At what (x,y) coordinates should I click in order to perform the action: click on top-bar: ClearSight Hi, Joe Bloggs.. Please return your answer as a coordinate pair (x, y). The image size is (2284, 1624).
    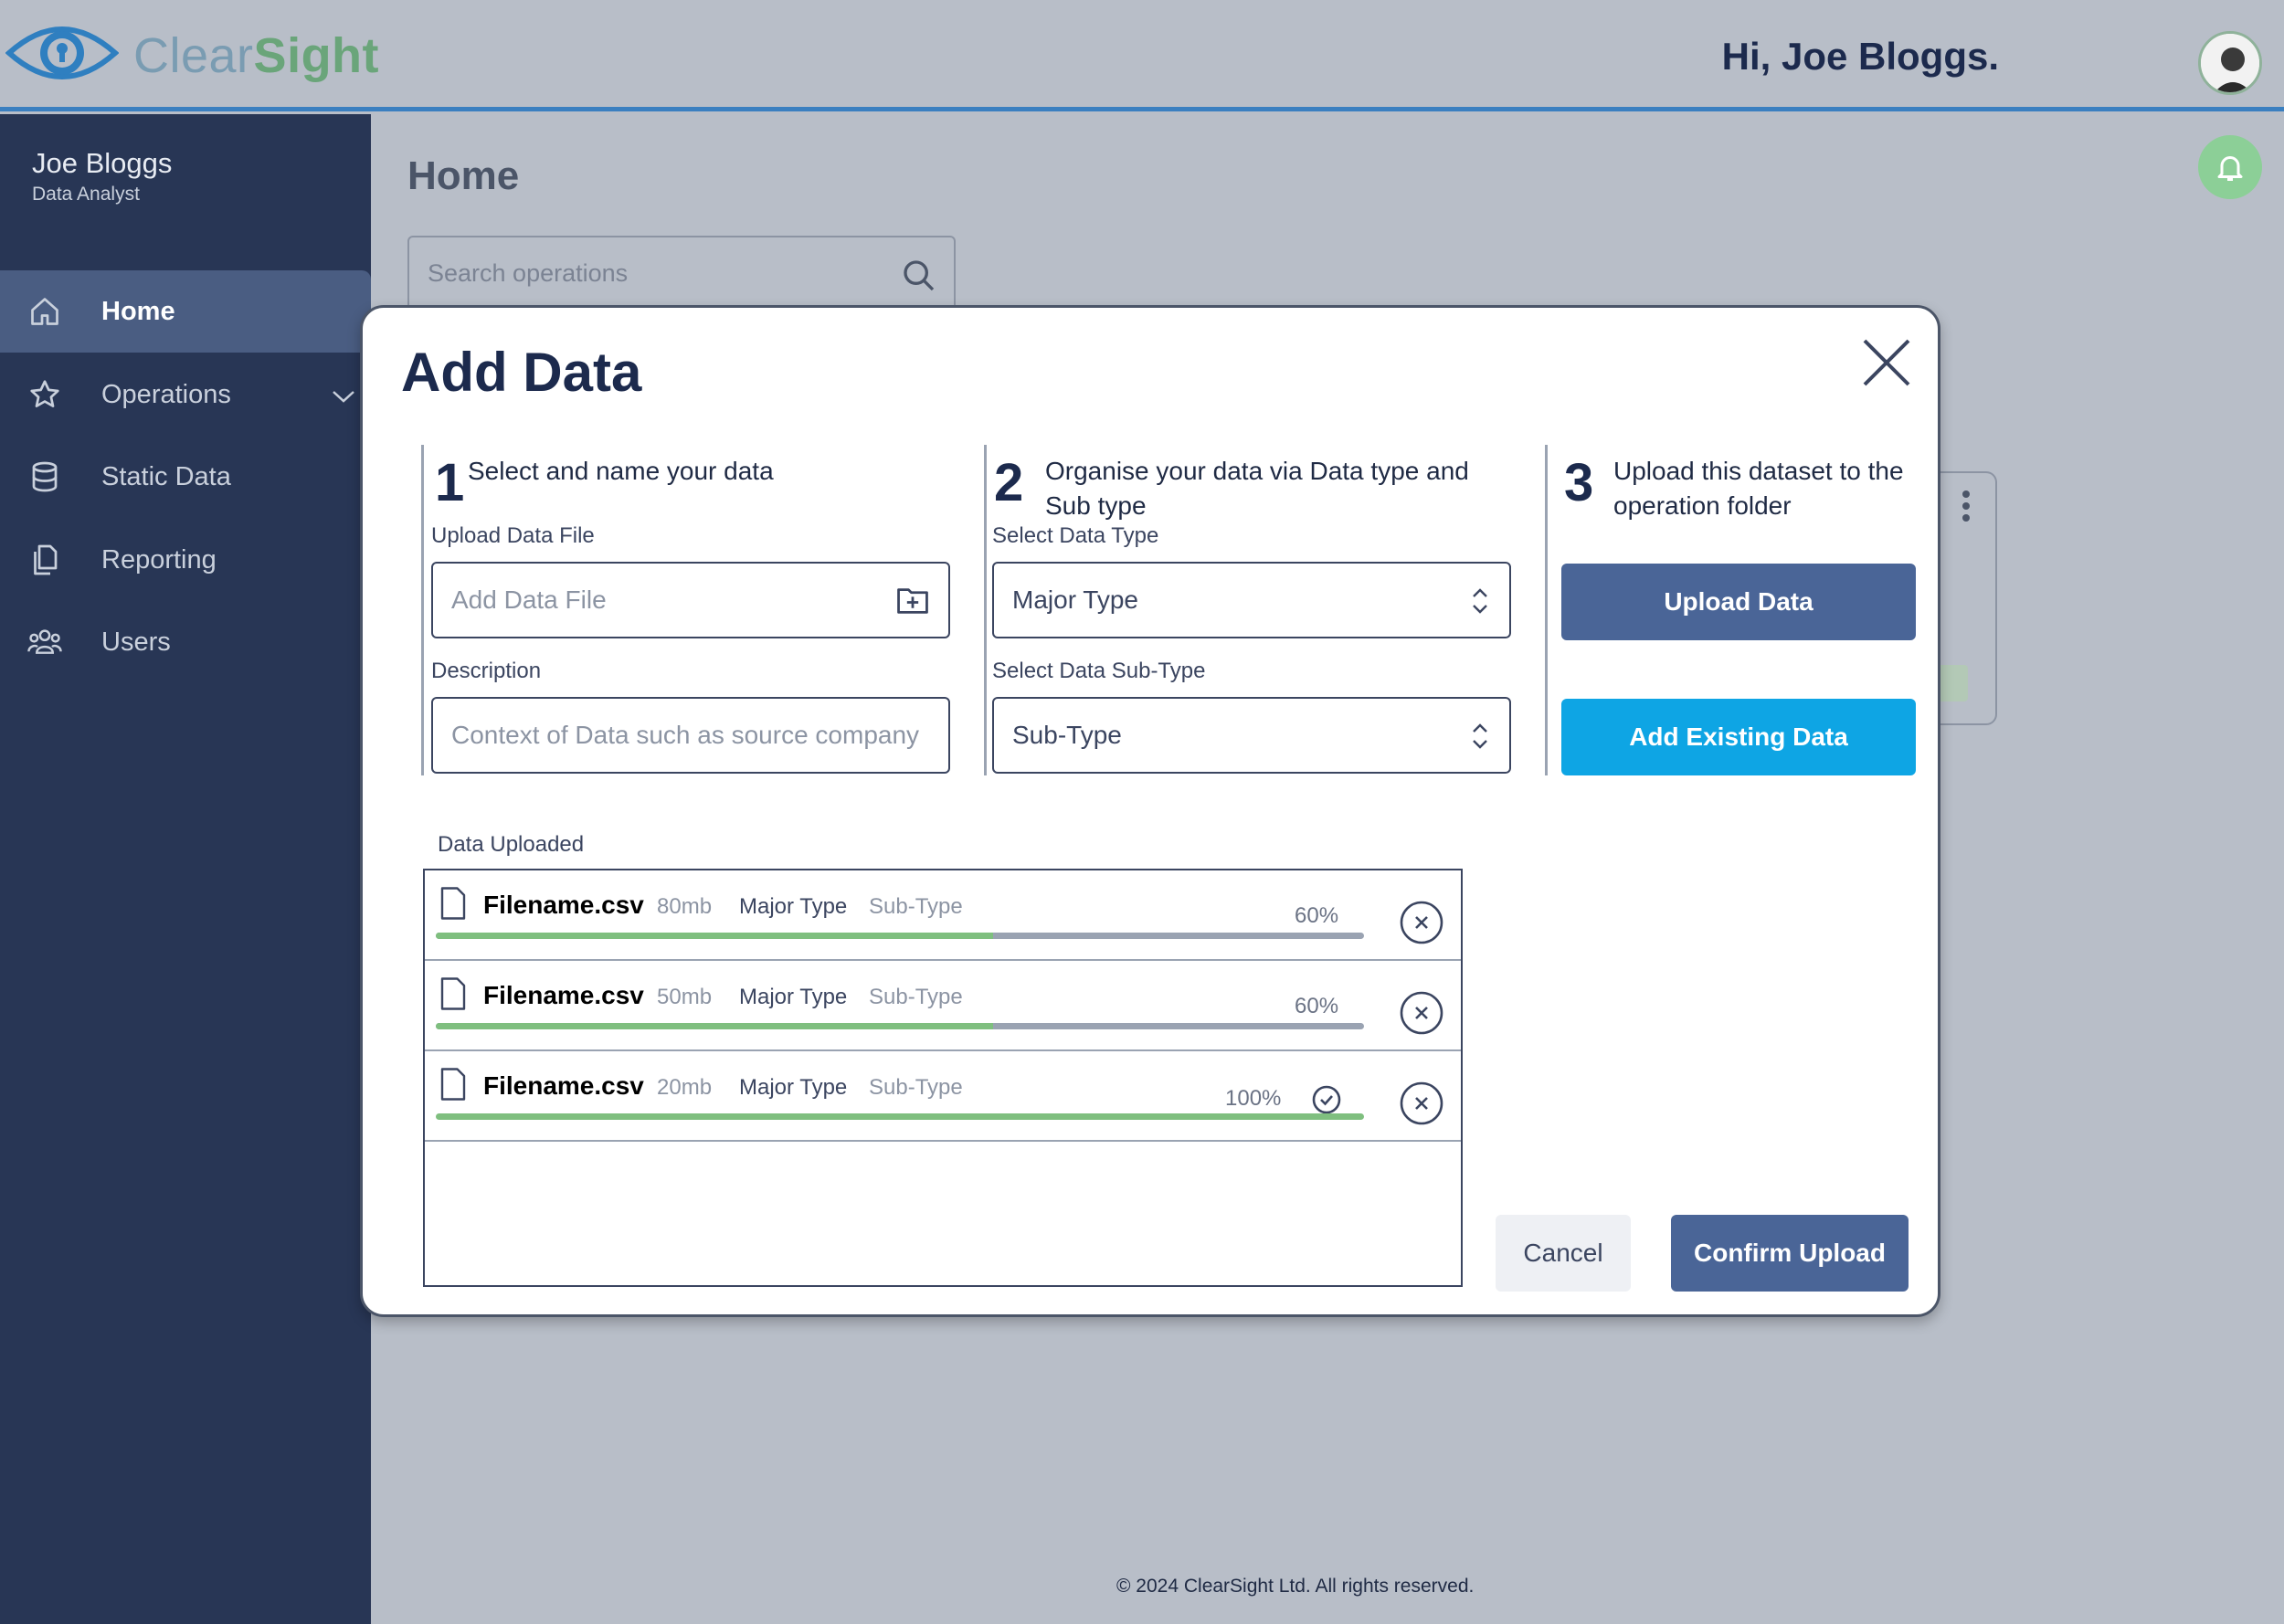
    Looking at the image, I should click on (1142, 56).